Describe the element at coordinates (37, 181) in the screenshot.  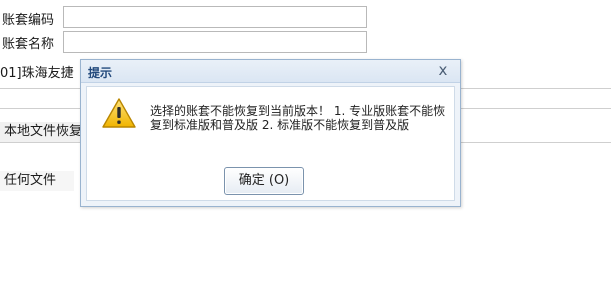
I see `any-file-label: 任何文件` at that location.